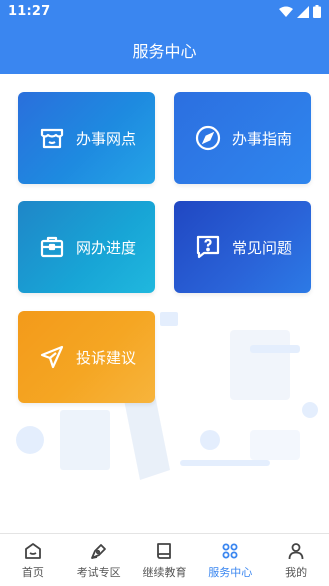  Describe the element at coordinates (106, 247) in the screenshot. I see `card-label: 网办进度` at that location.